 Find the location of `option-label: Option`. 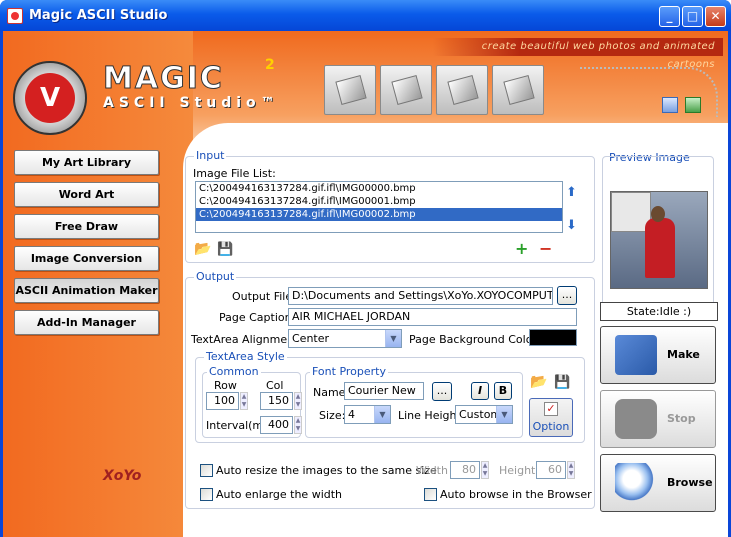

option-label: Option is located at coordinates (551, 426).